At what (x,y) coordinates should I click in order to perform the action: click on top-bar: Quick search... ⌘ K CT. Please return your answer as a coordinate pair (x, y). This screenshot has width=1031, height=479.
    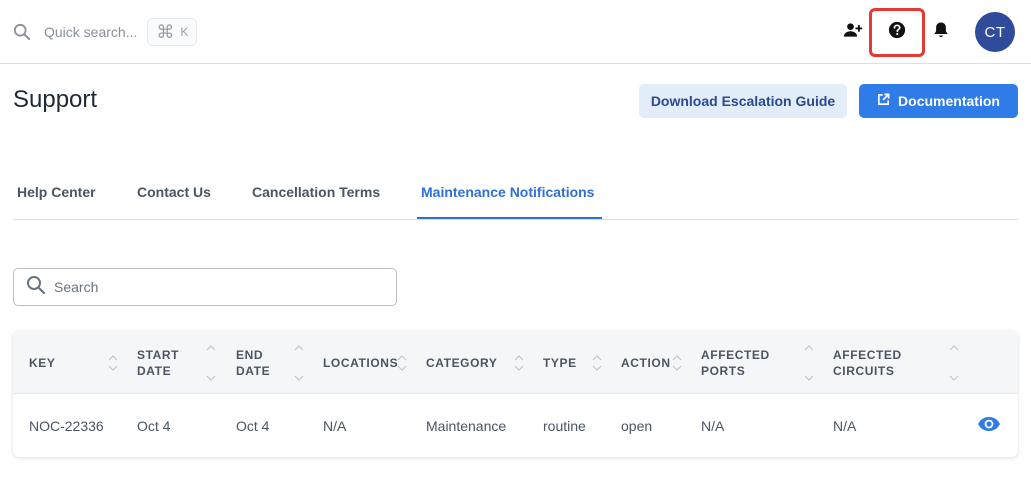
    Looking at the image, I should click on (515, 32).